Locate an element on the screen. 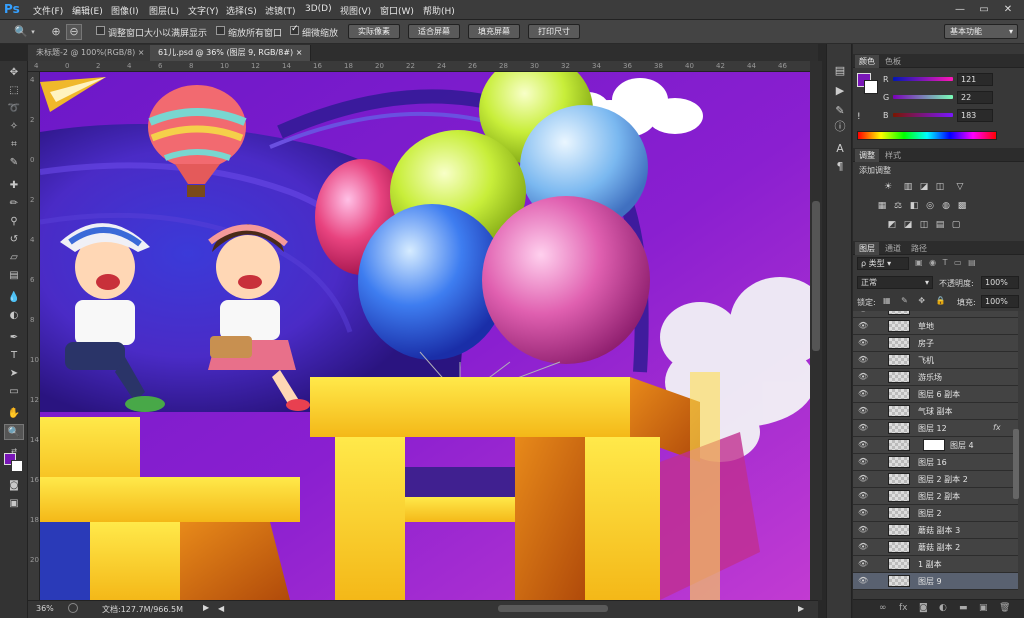 Image resolution: width=1024 pixels, height=618 pixels. link-layers-icon: ∞ is located at coordinates (883, 608).